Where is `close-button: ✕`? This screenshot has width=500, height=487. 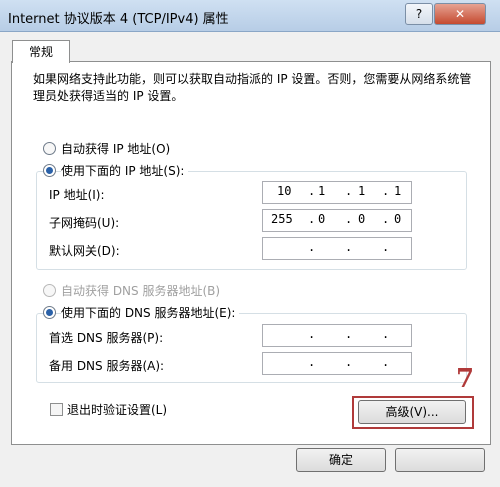 close-button: ✕ is located at coordinates (460, 14).